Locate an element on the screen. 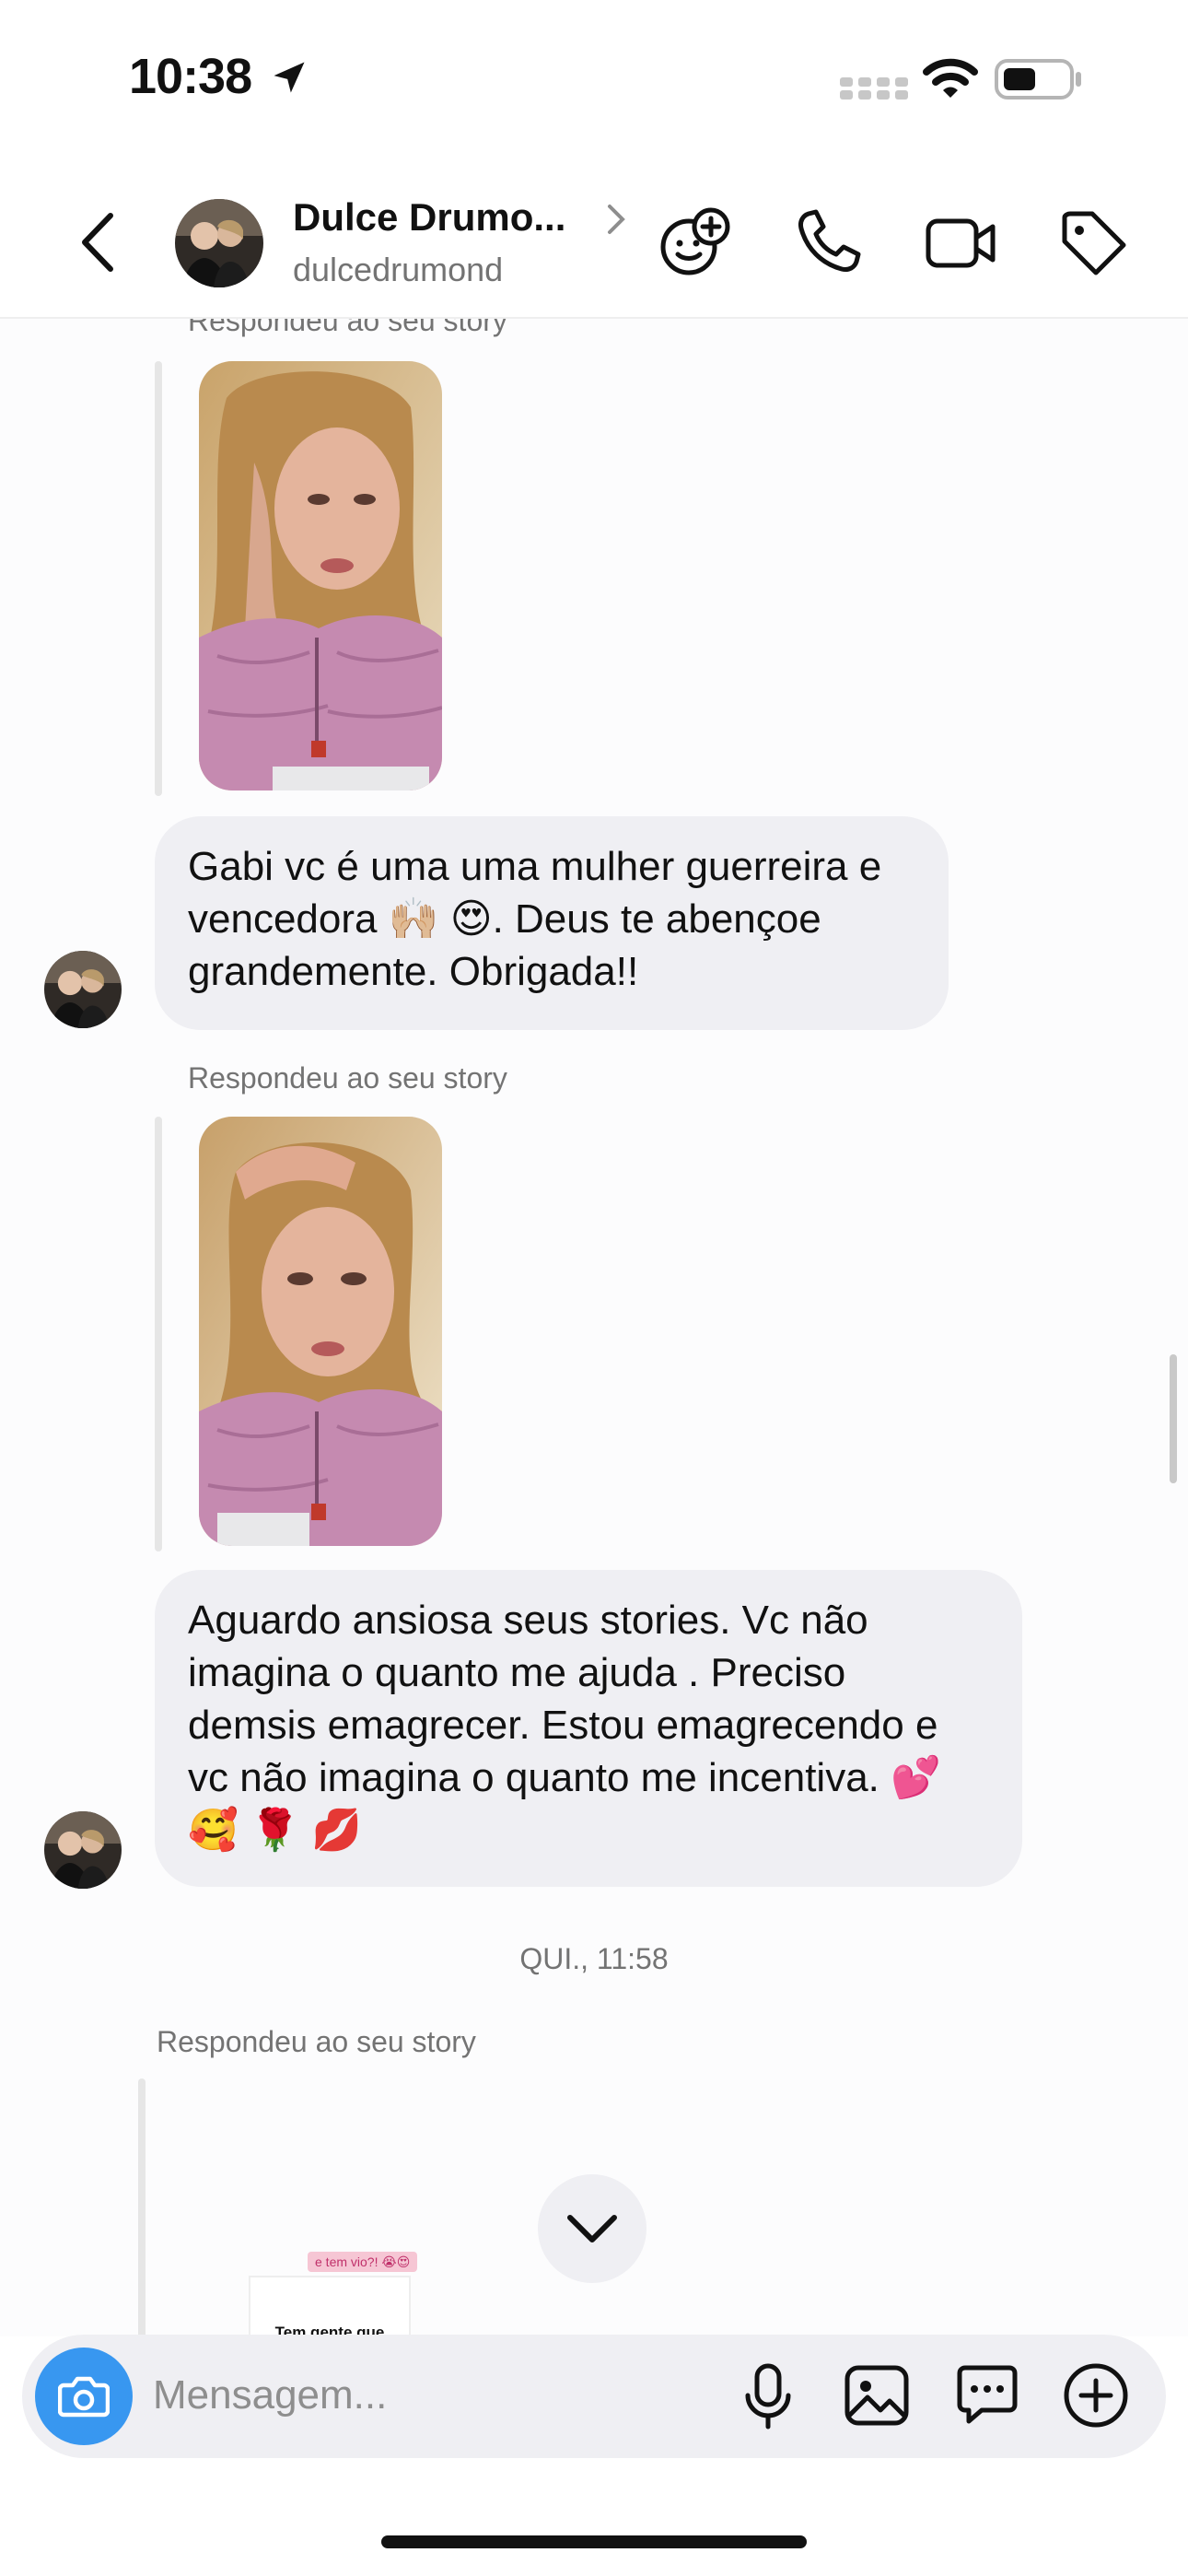  quick-reply-icon is located at coordinates (987, 2395).